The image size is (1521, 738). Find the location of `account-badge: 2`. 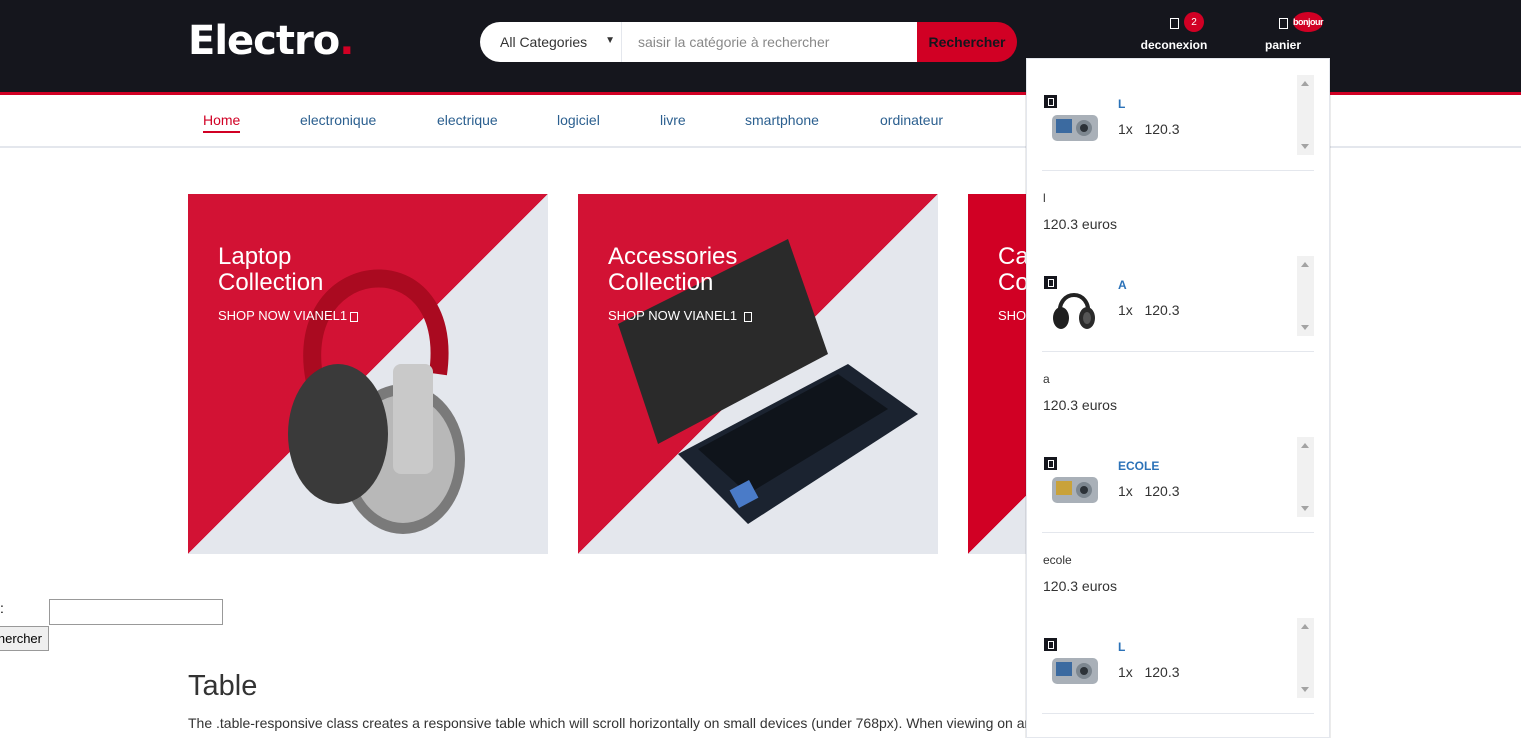

account-badge: 2 is located at coordinates (1194, 22).